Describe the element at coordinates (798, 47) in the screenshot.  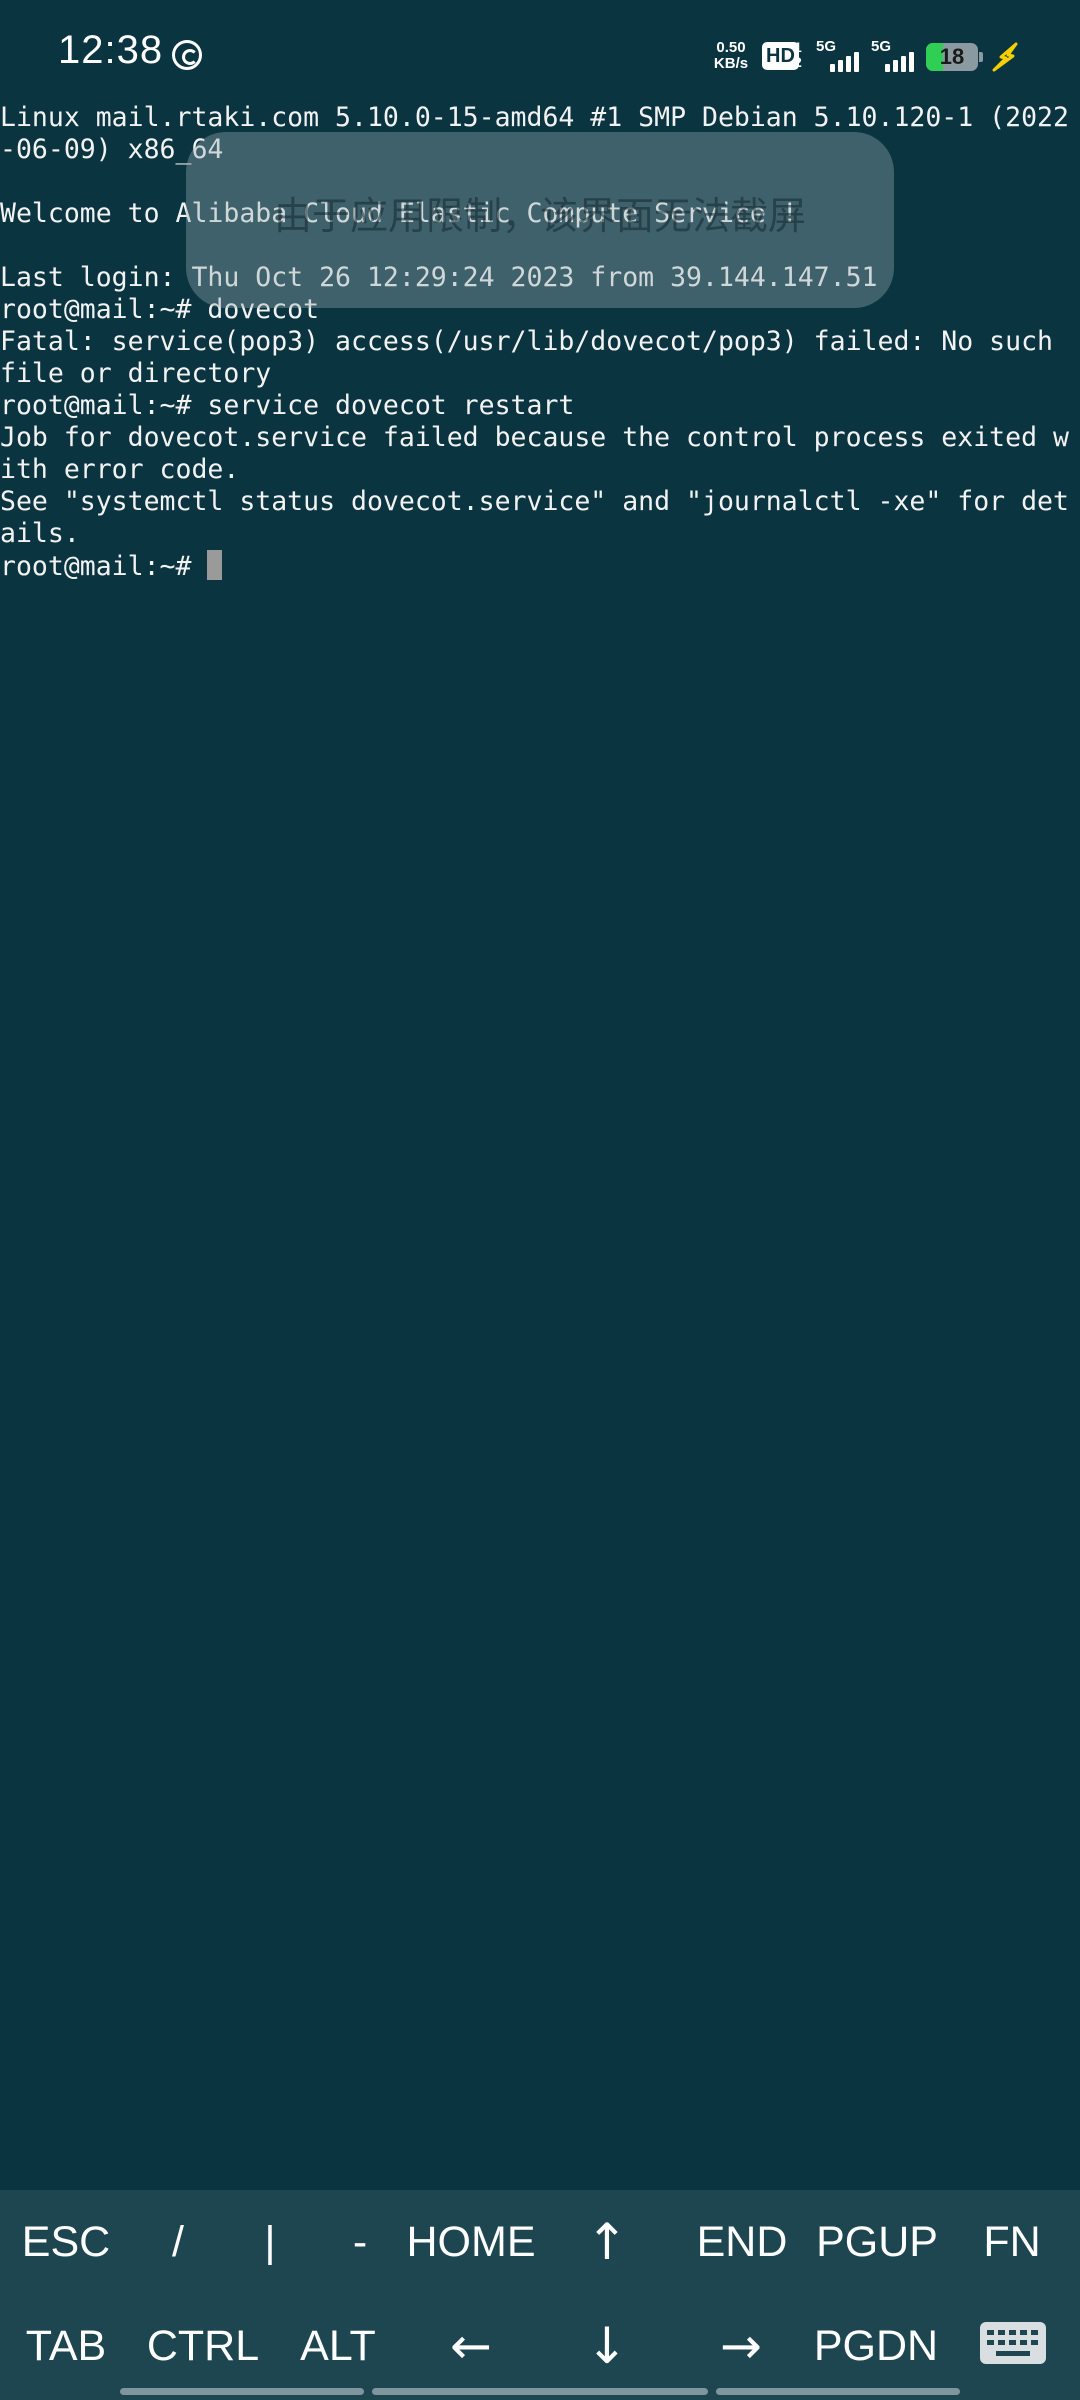
I see `hd-sim-index-top: 1` at that location.